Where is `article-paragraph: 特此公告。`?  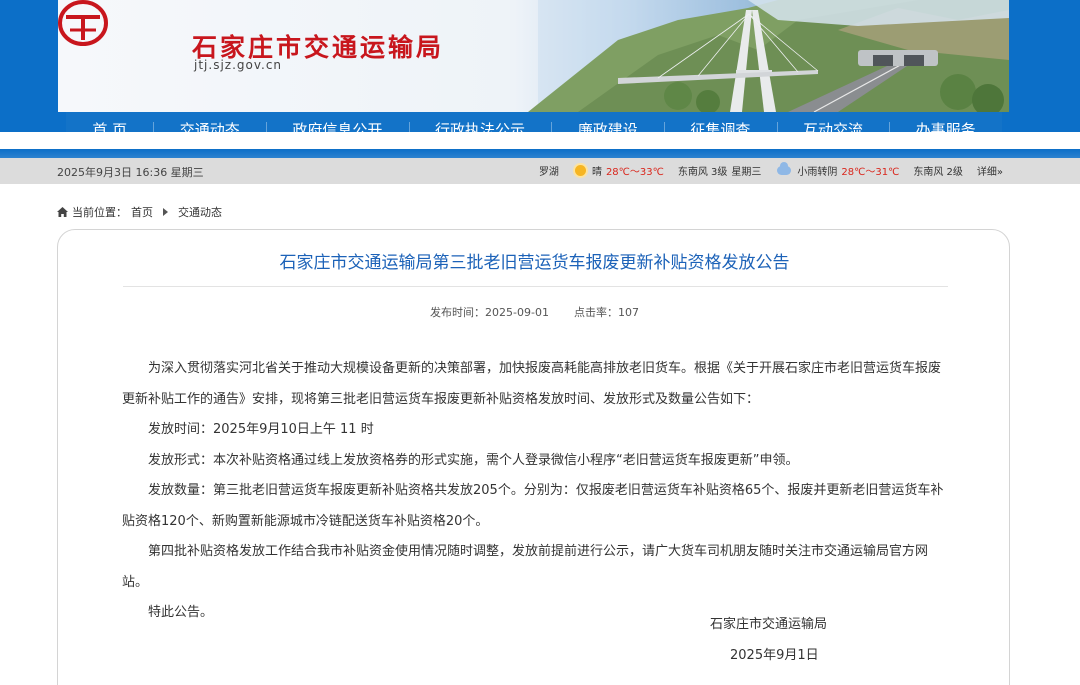
article-paragraph: 特此公告。 is located at coordinates (181, 612).